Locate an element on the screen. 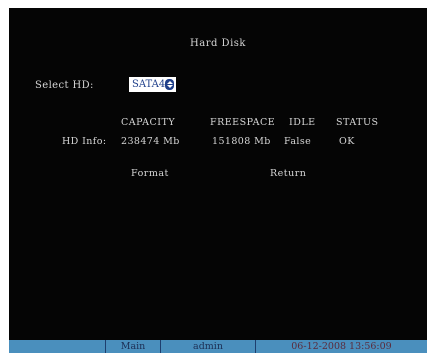 Image resolution: width=435 pixels, height=361 pixels. freespace-value: 151808 Mb is located at coordinates (241, 141).